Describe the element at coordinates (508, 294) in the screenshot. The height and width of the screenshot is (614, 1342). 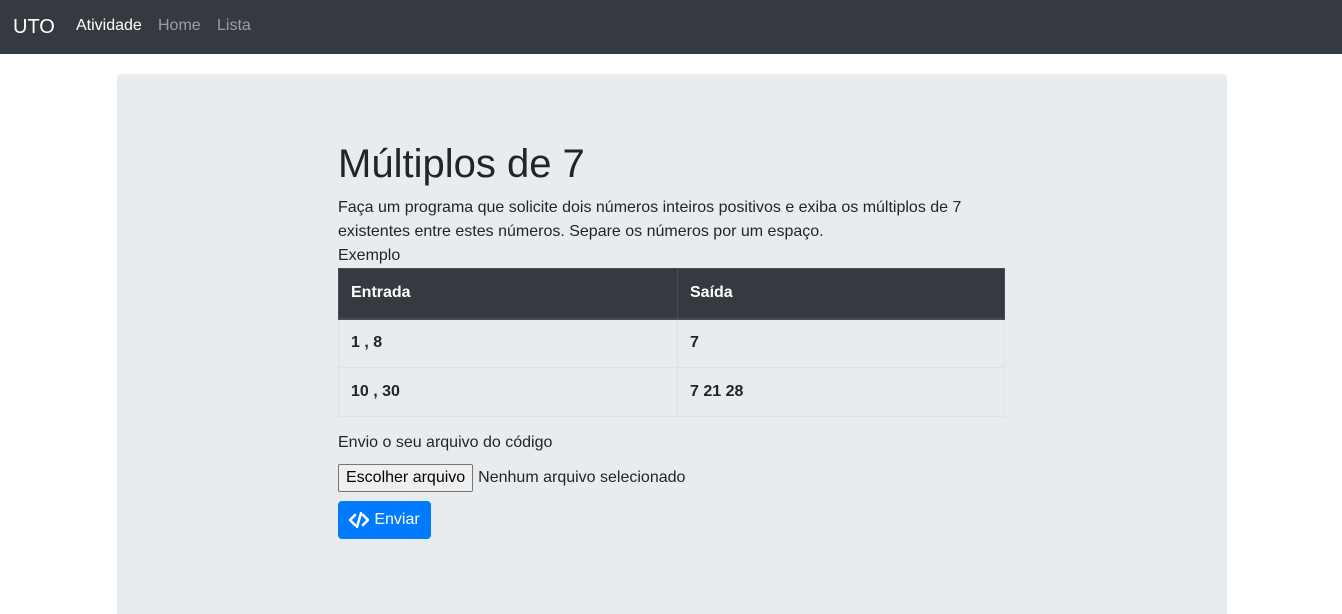
I see `table-header-entrada: Entrada` at that location.